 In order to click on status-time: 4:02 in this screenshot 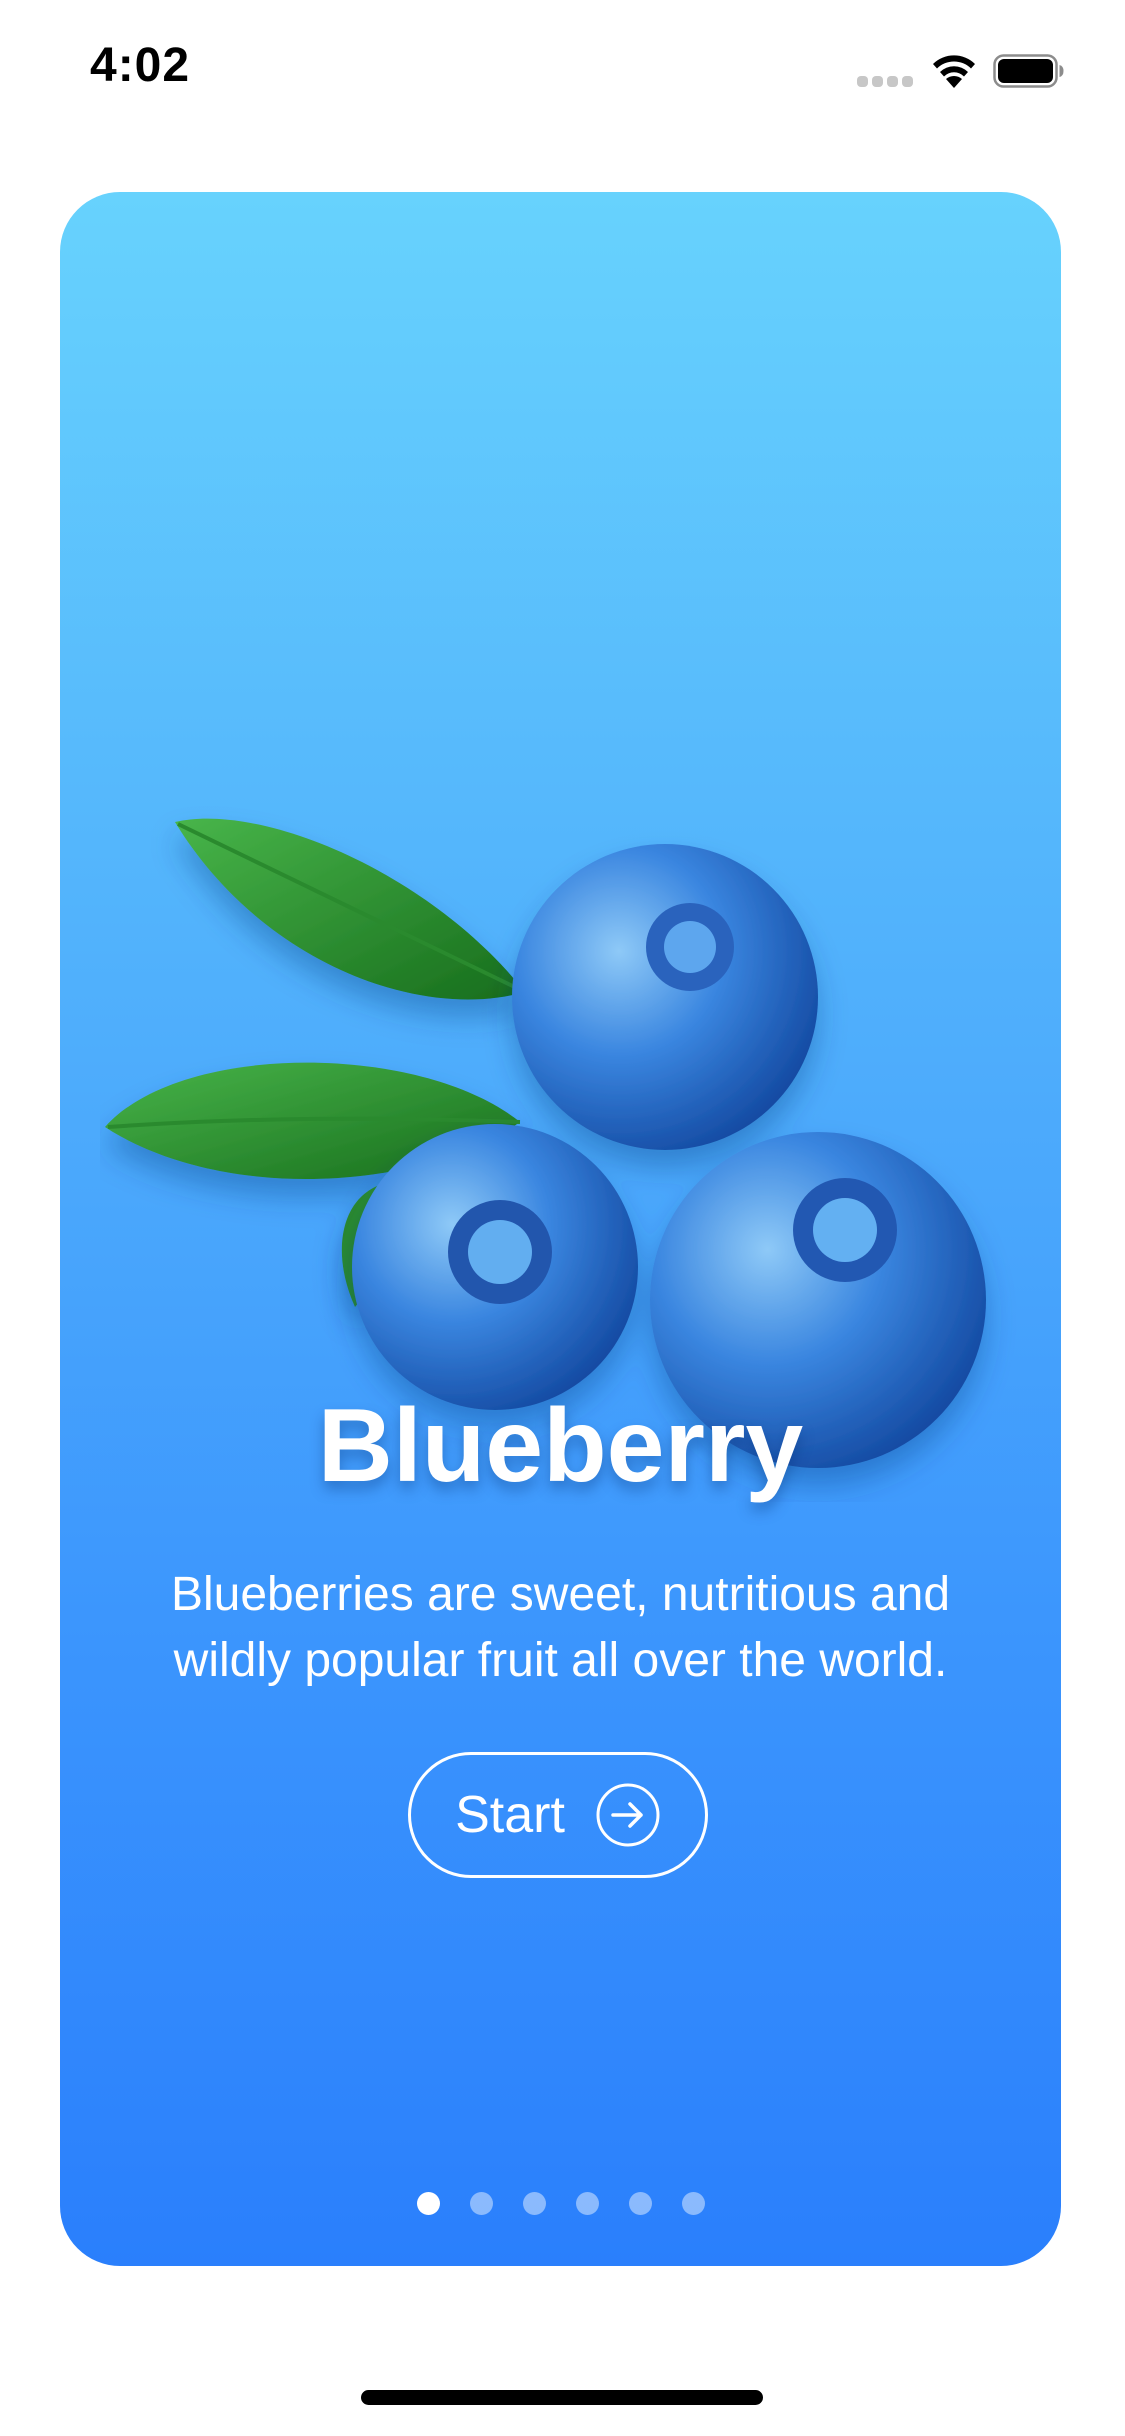, I will do `click(140, 65)`.